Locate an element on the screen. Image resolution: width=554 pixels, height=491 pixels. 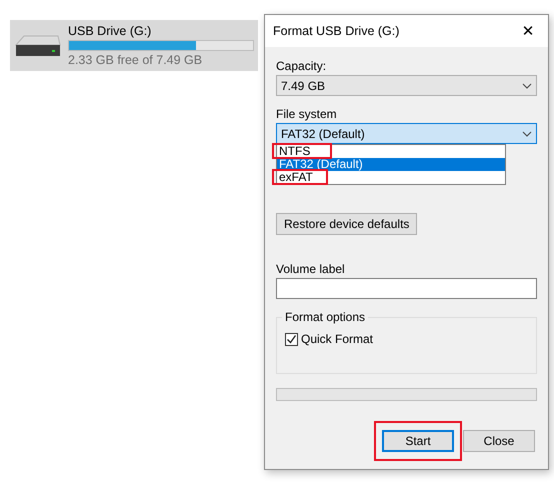
capacity-label: Capacity: is located at coordinates (302, 66).